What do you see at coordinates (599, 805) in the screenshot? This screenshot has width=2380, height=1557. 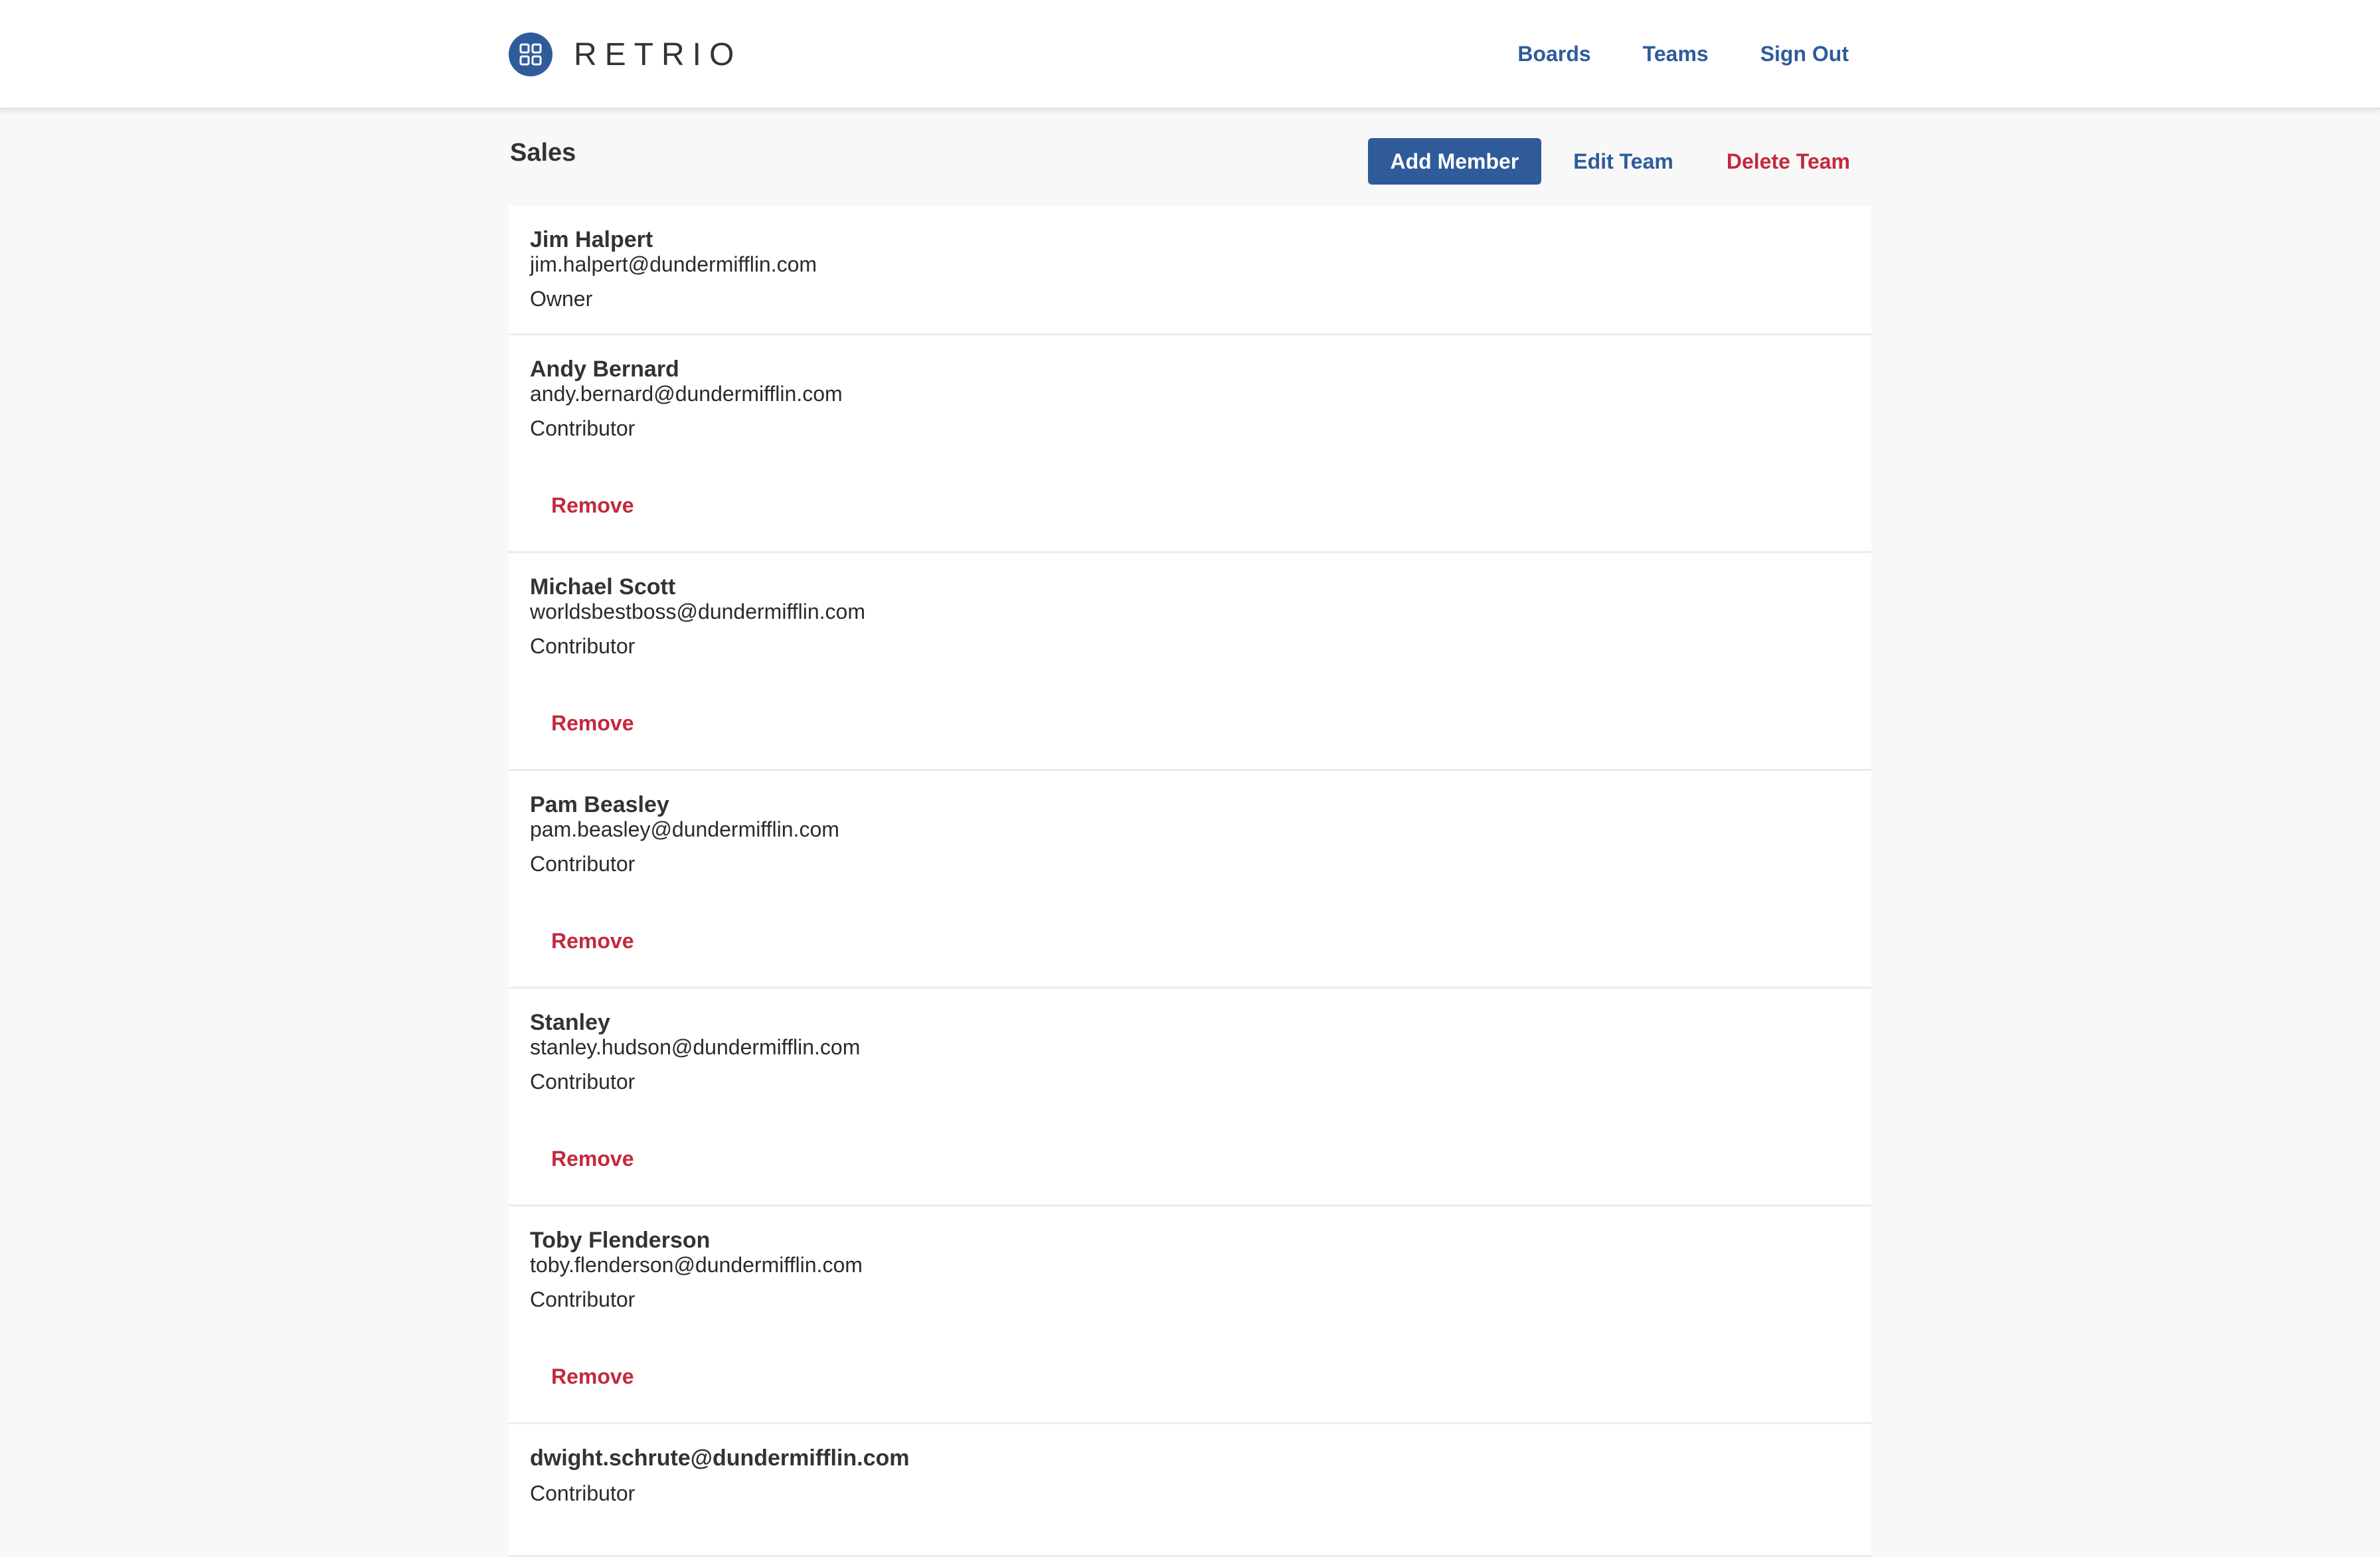 I see `member-name: Pam Beasley` at bounding box center [599, 805].